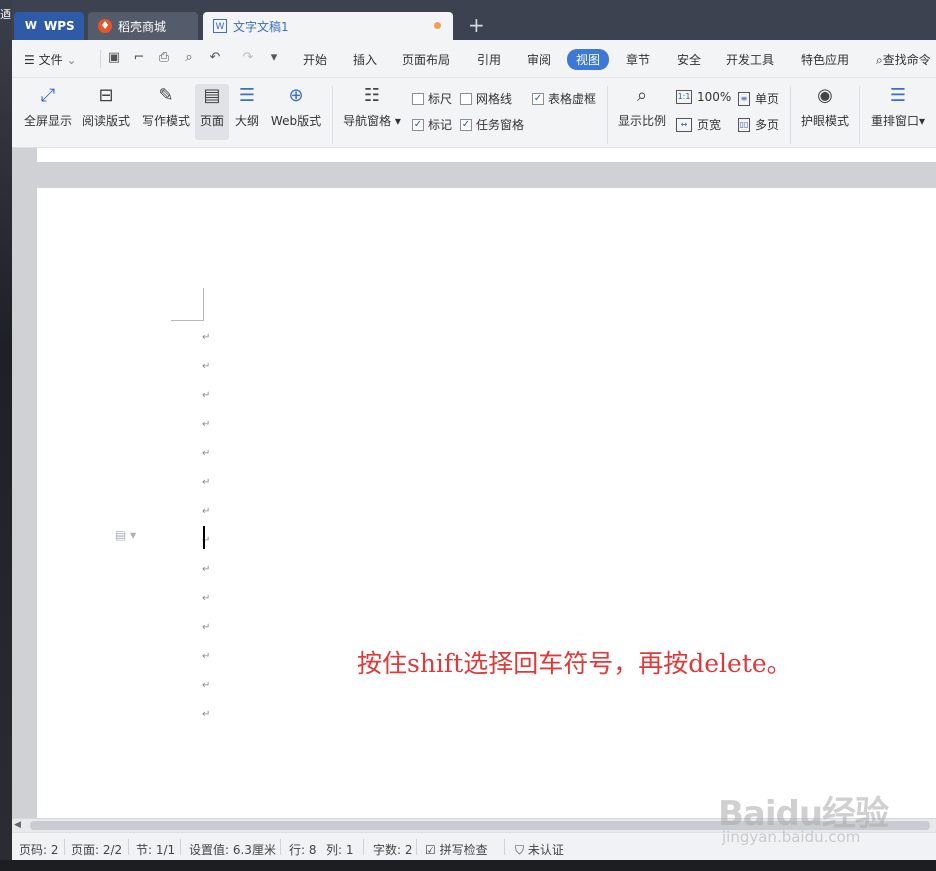  I want to click on status-row: 行: 8, so click(303, 849).